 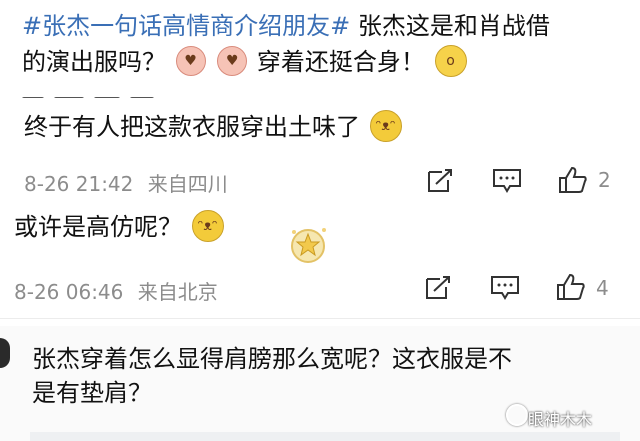 I want to click on shocked-emoji-icon: o, so click(x=450, y=61).